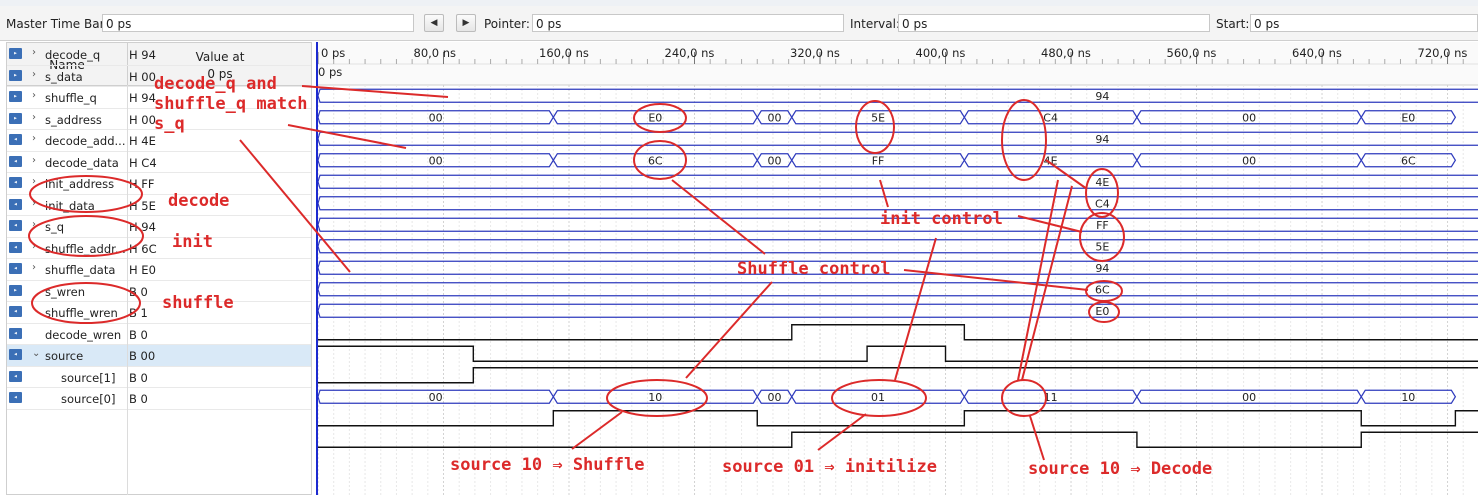 This screenshot has width=1478, height=495. What do you see at coordinates (159, 227) in the screenshot?
I see `signal-row-s-q: ◂ › s_q H 94` at bounding box center [159, 227].